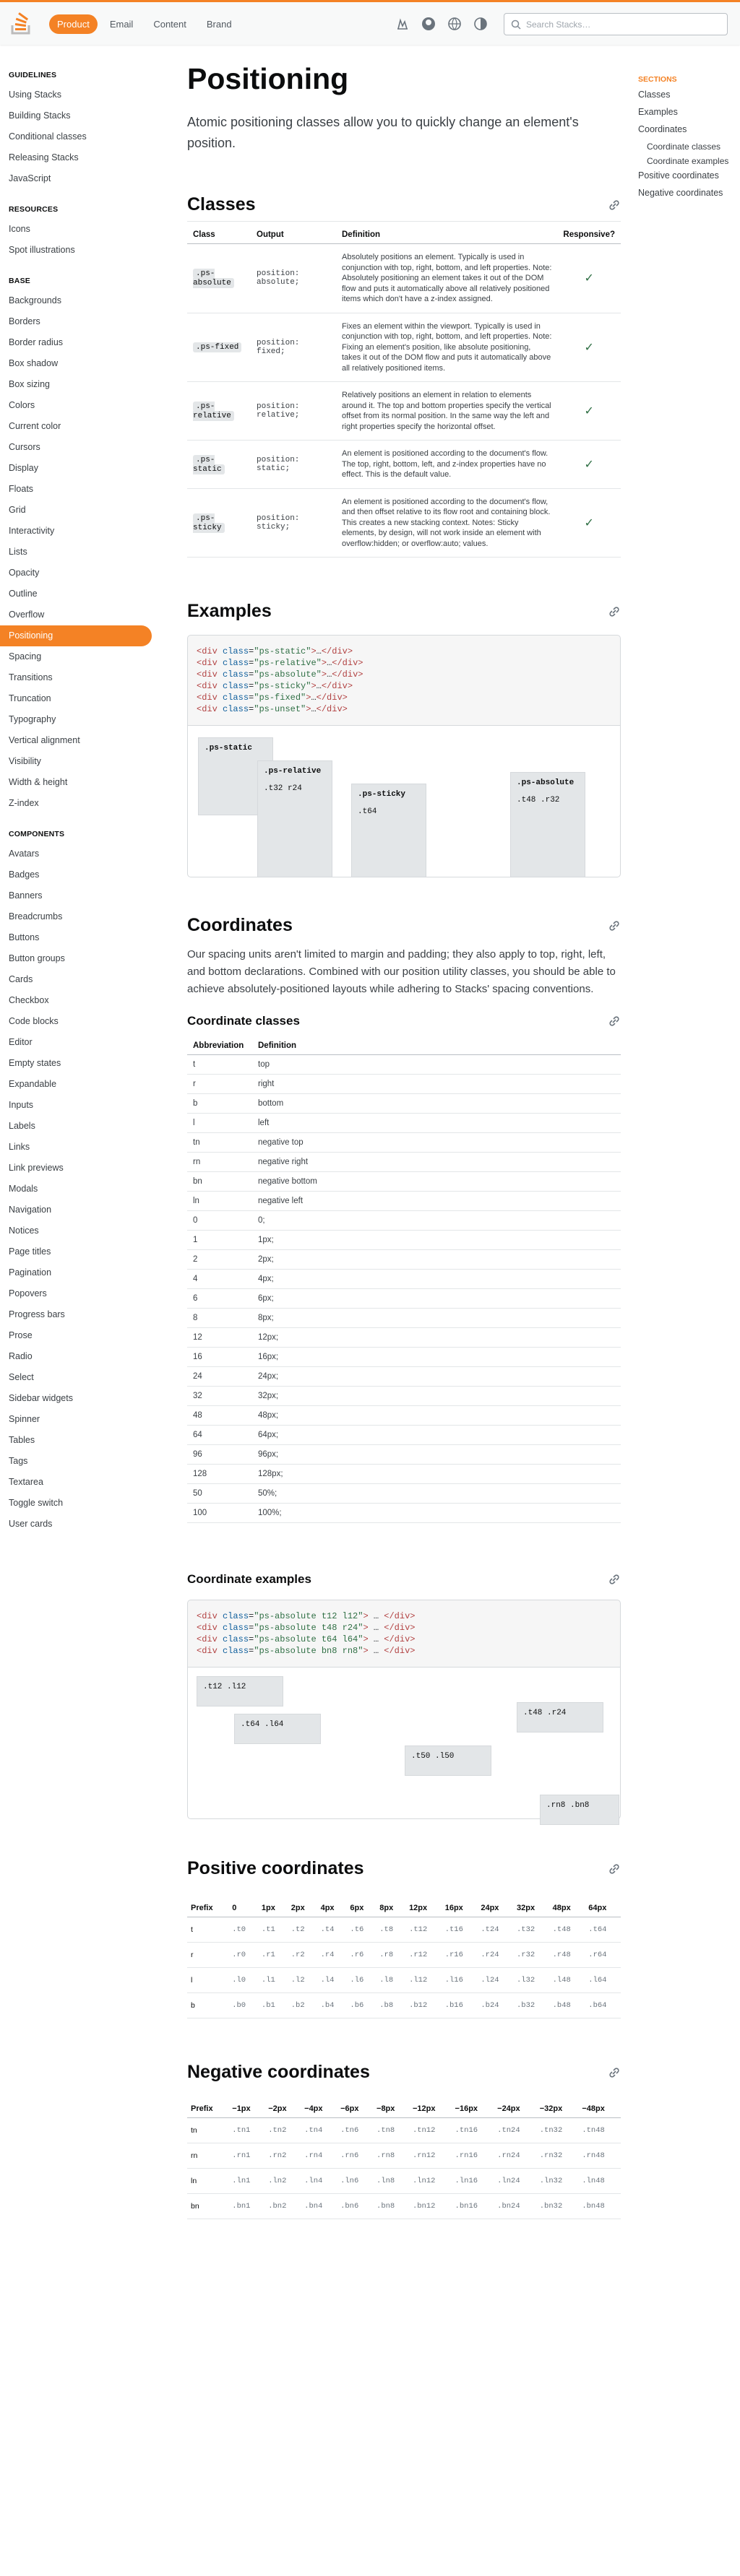 Image resolution: width=740 pixels, height=2576 pixels. I want to click on sidebar-item-positioning: Positioning, so click(76, 635).